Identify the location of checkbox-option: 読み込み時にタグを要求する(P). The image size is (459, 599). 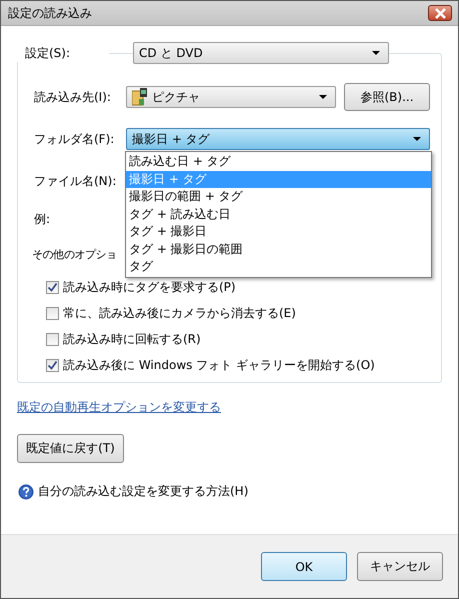
(243, 287).